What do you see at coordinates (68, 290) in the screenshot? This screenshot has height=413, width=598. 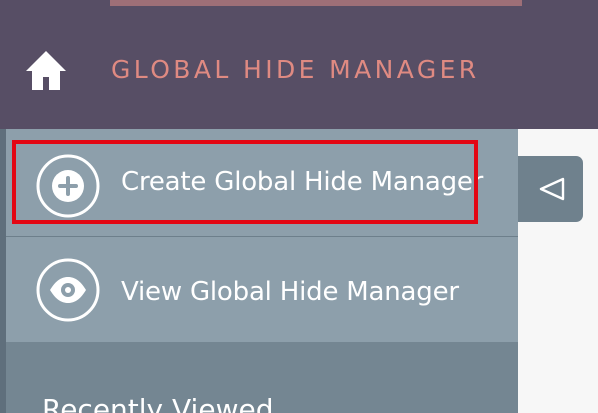 I see `eye-icon` at bounding box center [68, 290].